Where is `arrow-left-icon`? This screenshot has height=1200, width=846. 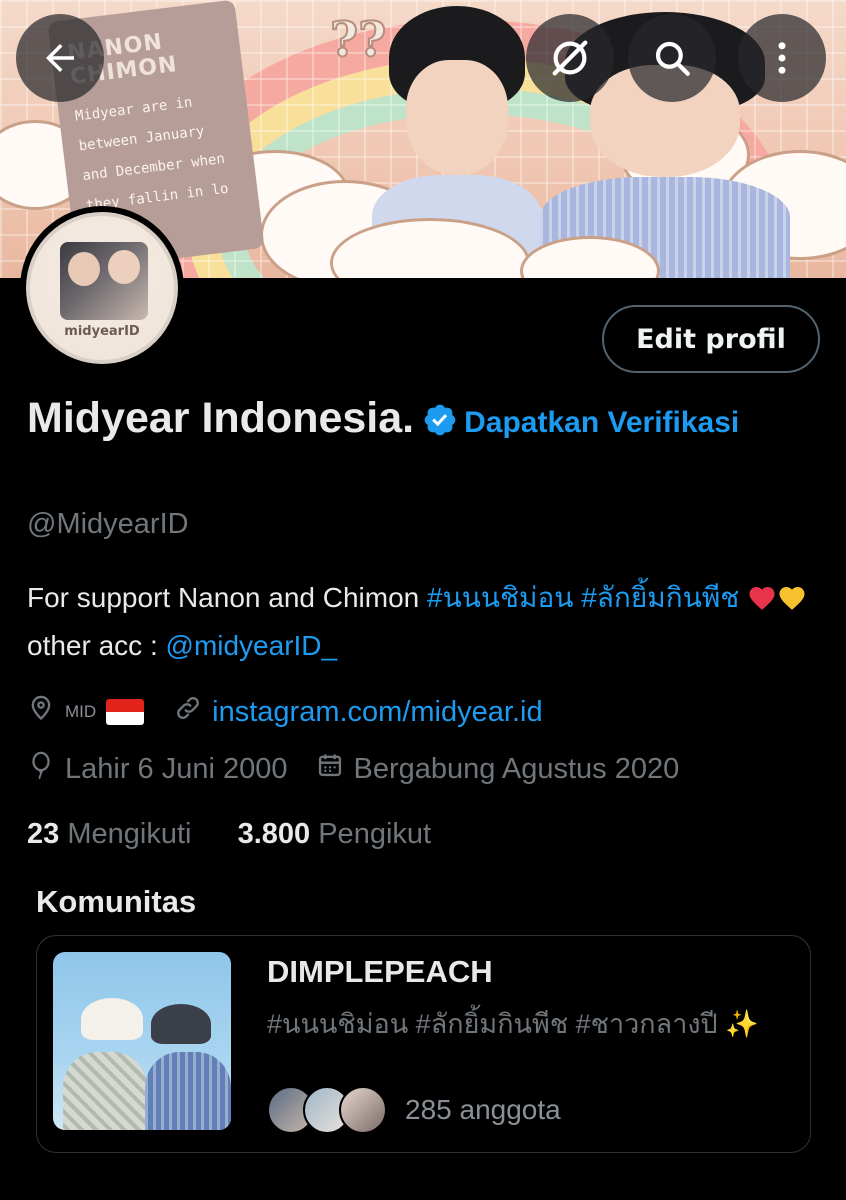
arrow-left-icon is located at coordinates (60, 58).